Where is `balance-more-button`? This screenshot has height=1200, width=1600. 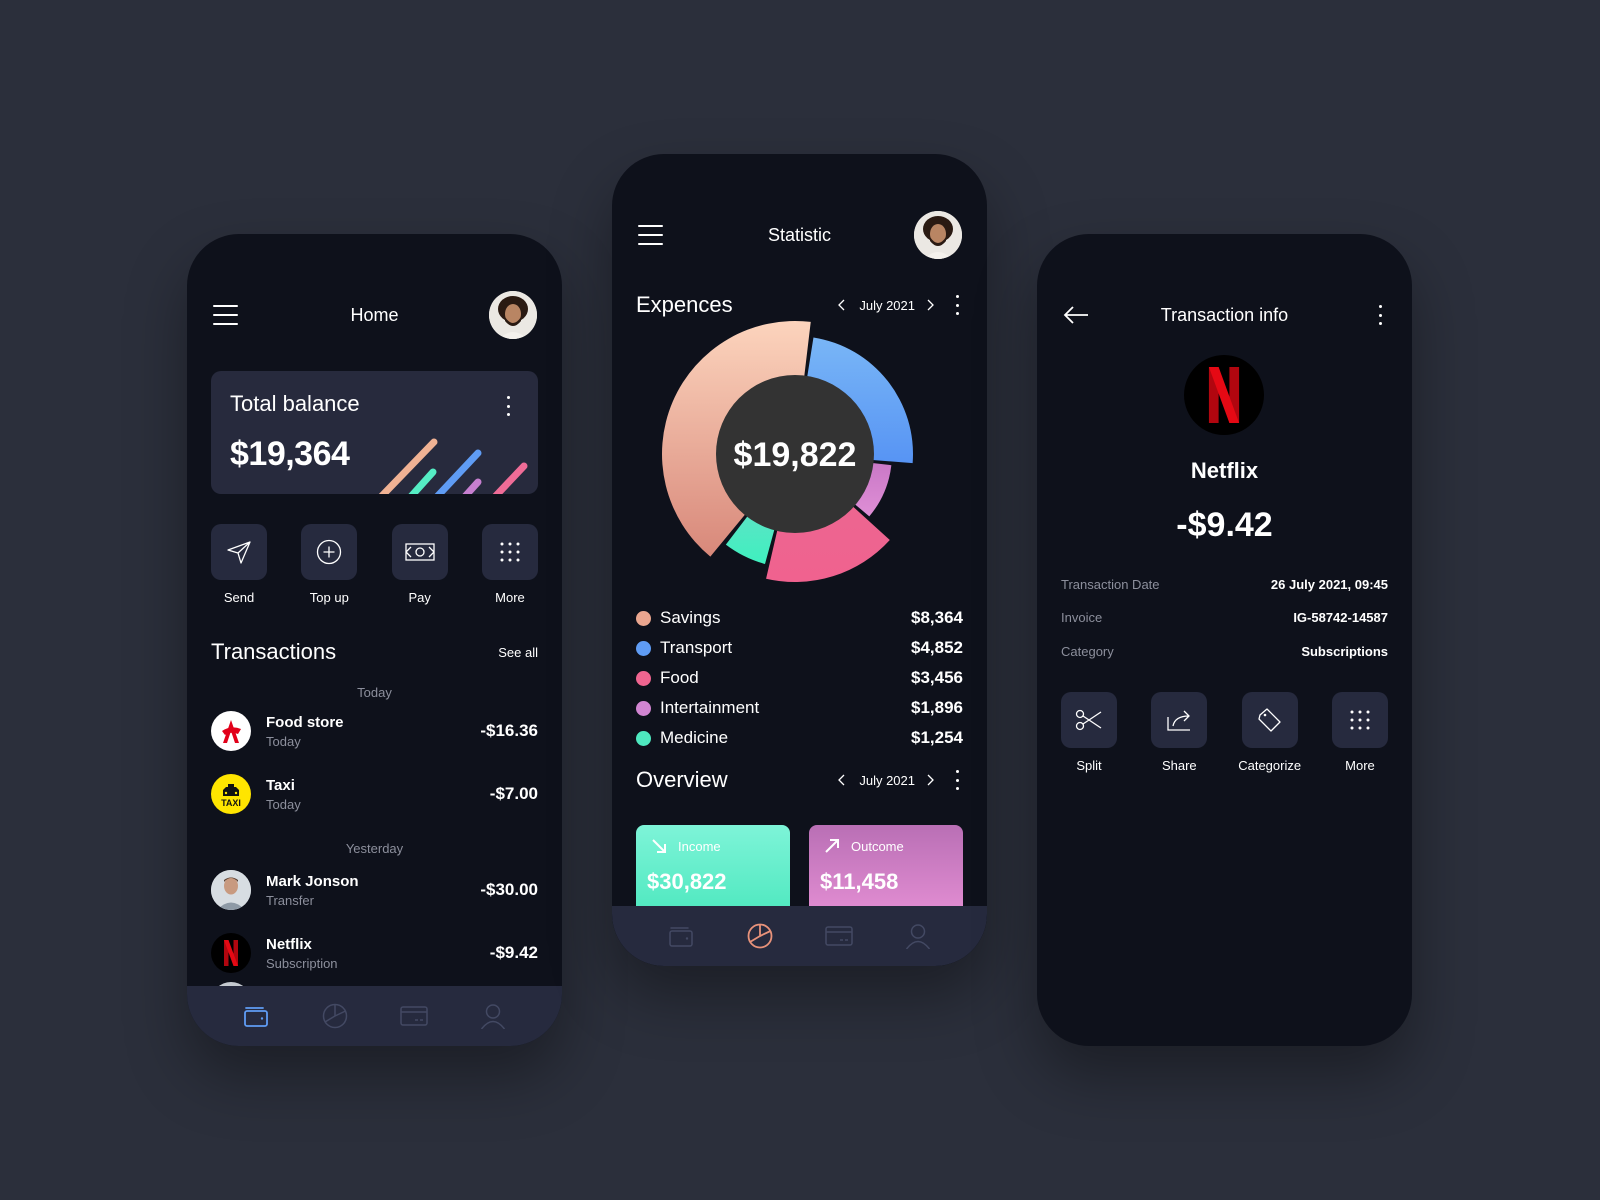 balance-more-button is located at coordinates (508, 406).